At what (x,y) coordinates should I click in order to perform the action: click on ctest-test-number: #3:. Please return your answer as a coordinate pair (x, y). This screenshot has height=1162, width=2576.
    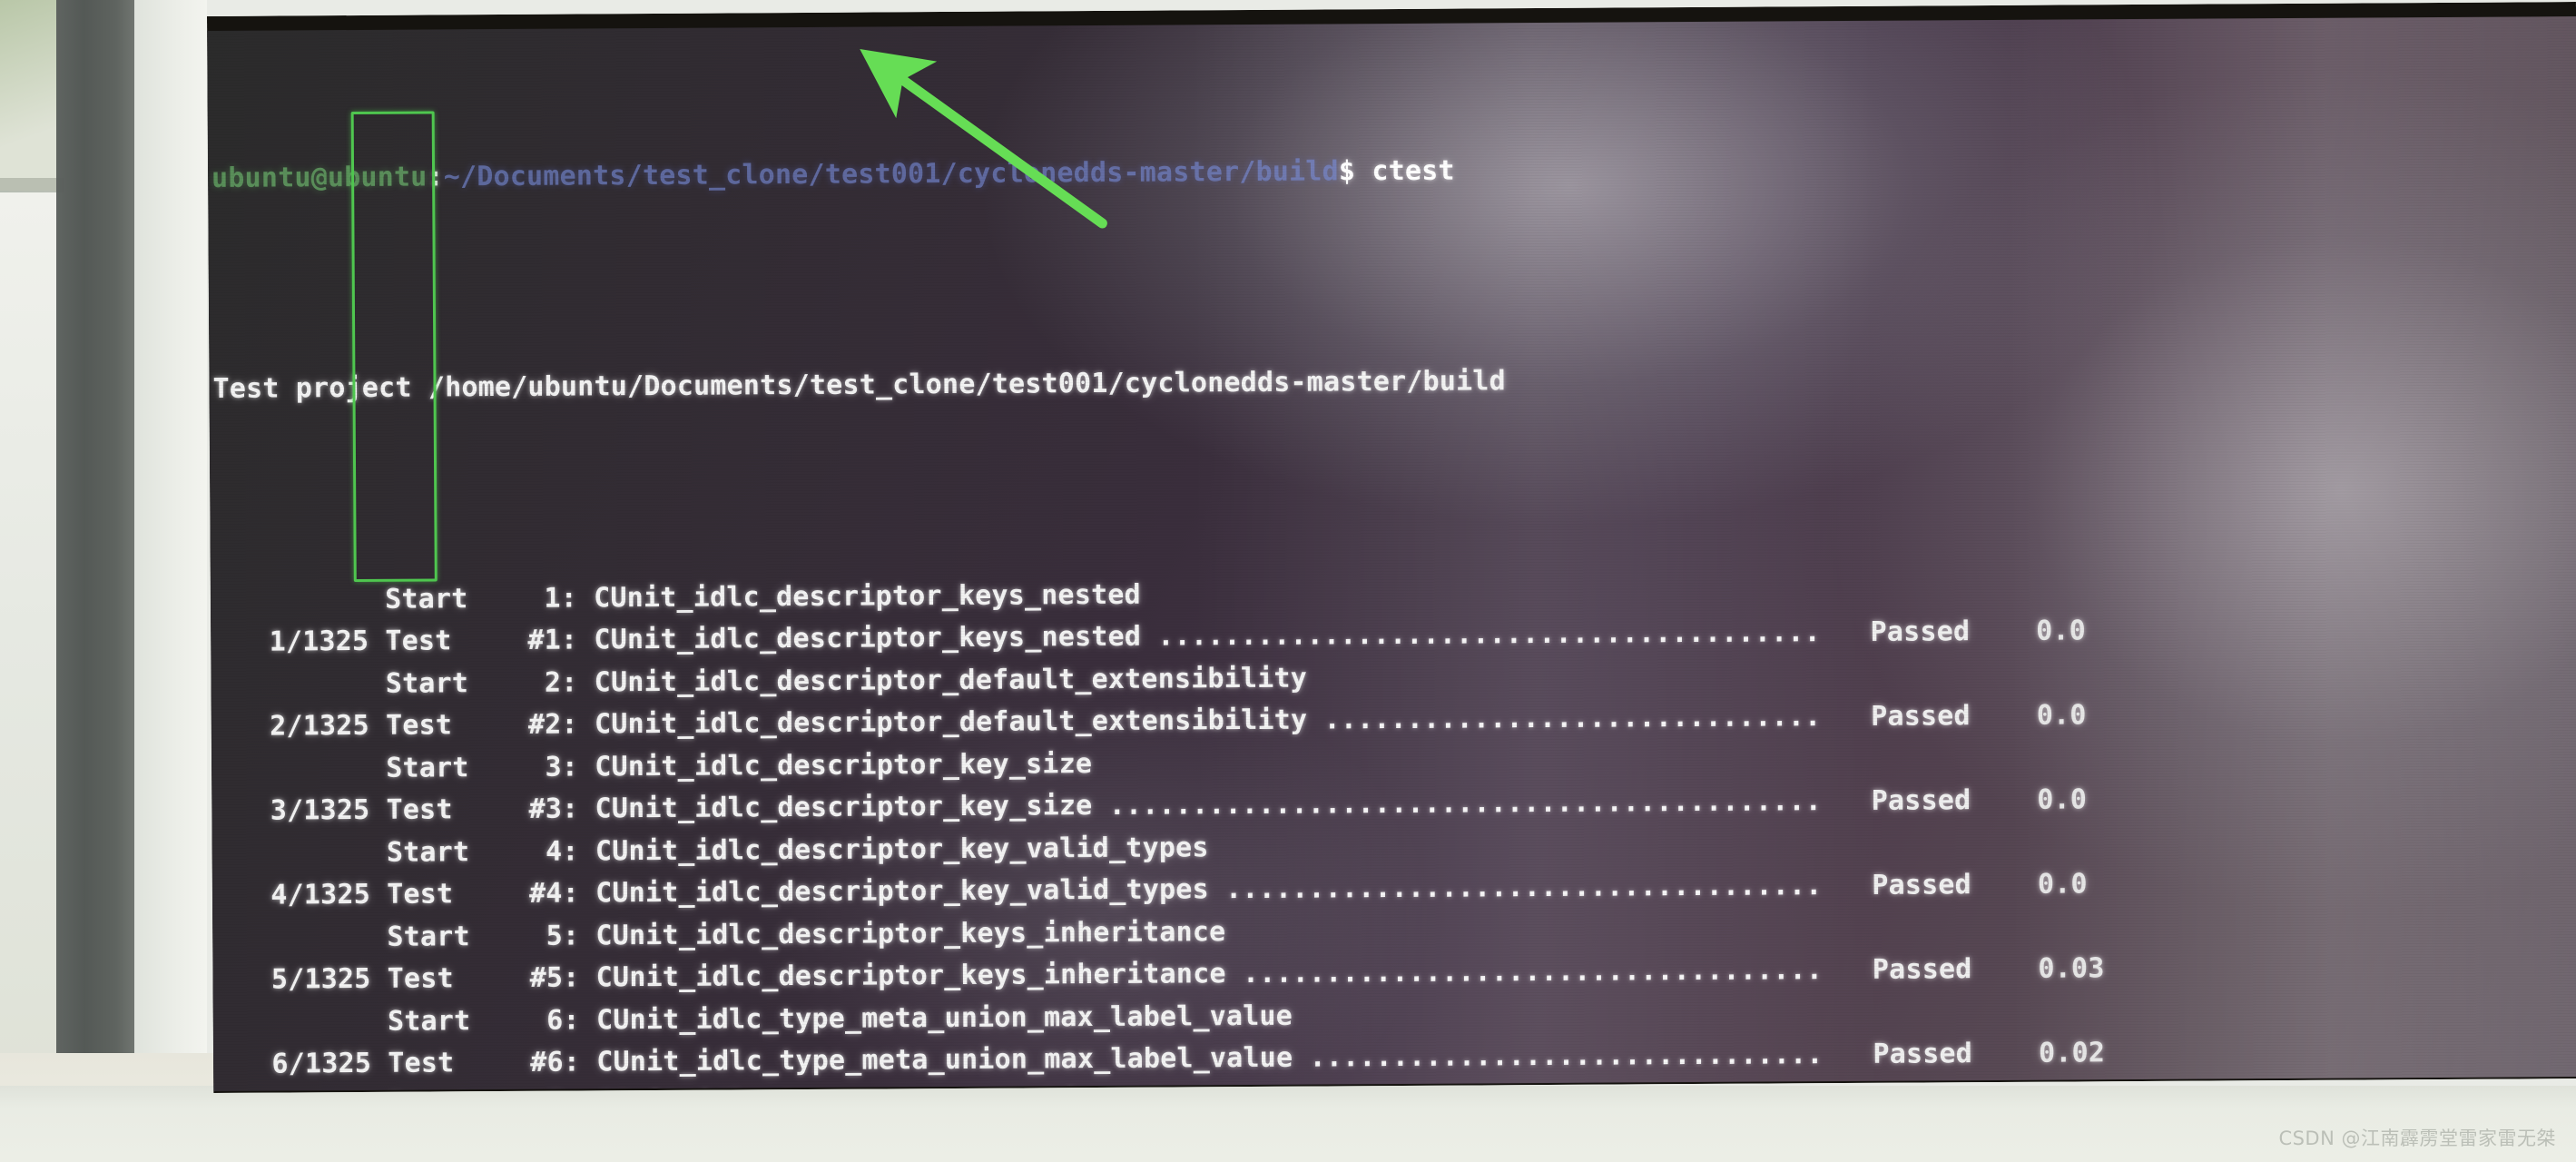
    Looking at the image, I should click on (553, 809).